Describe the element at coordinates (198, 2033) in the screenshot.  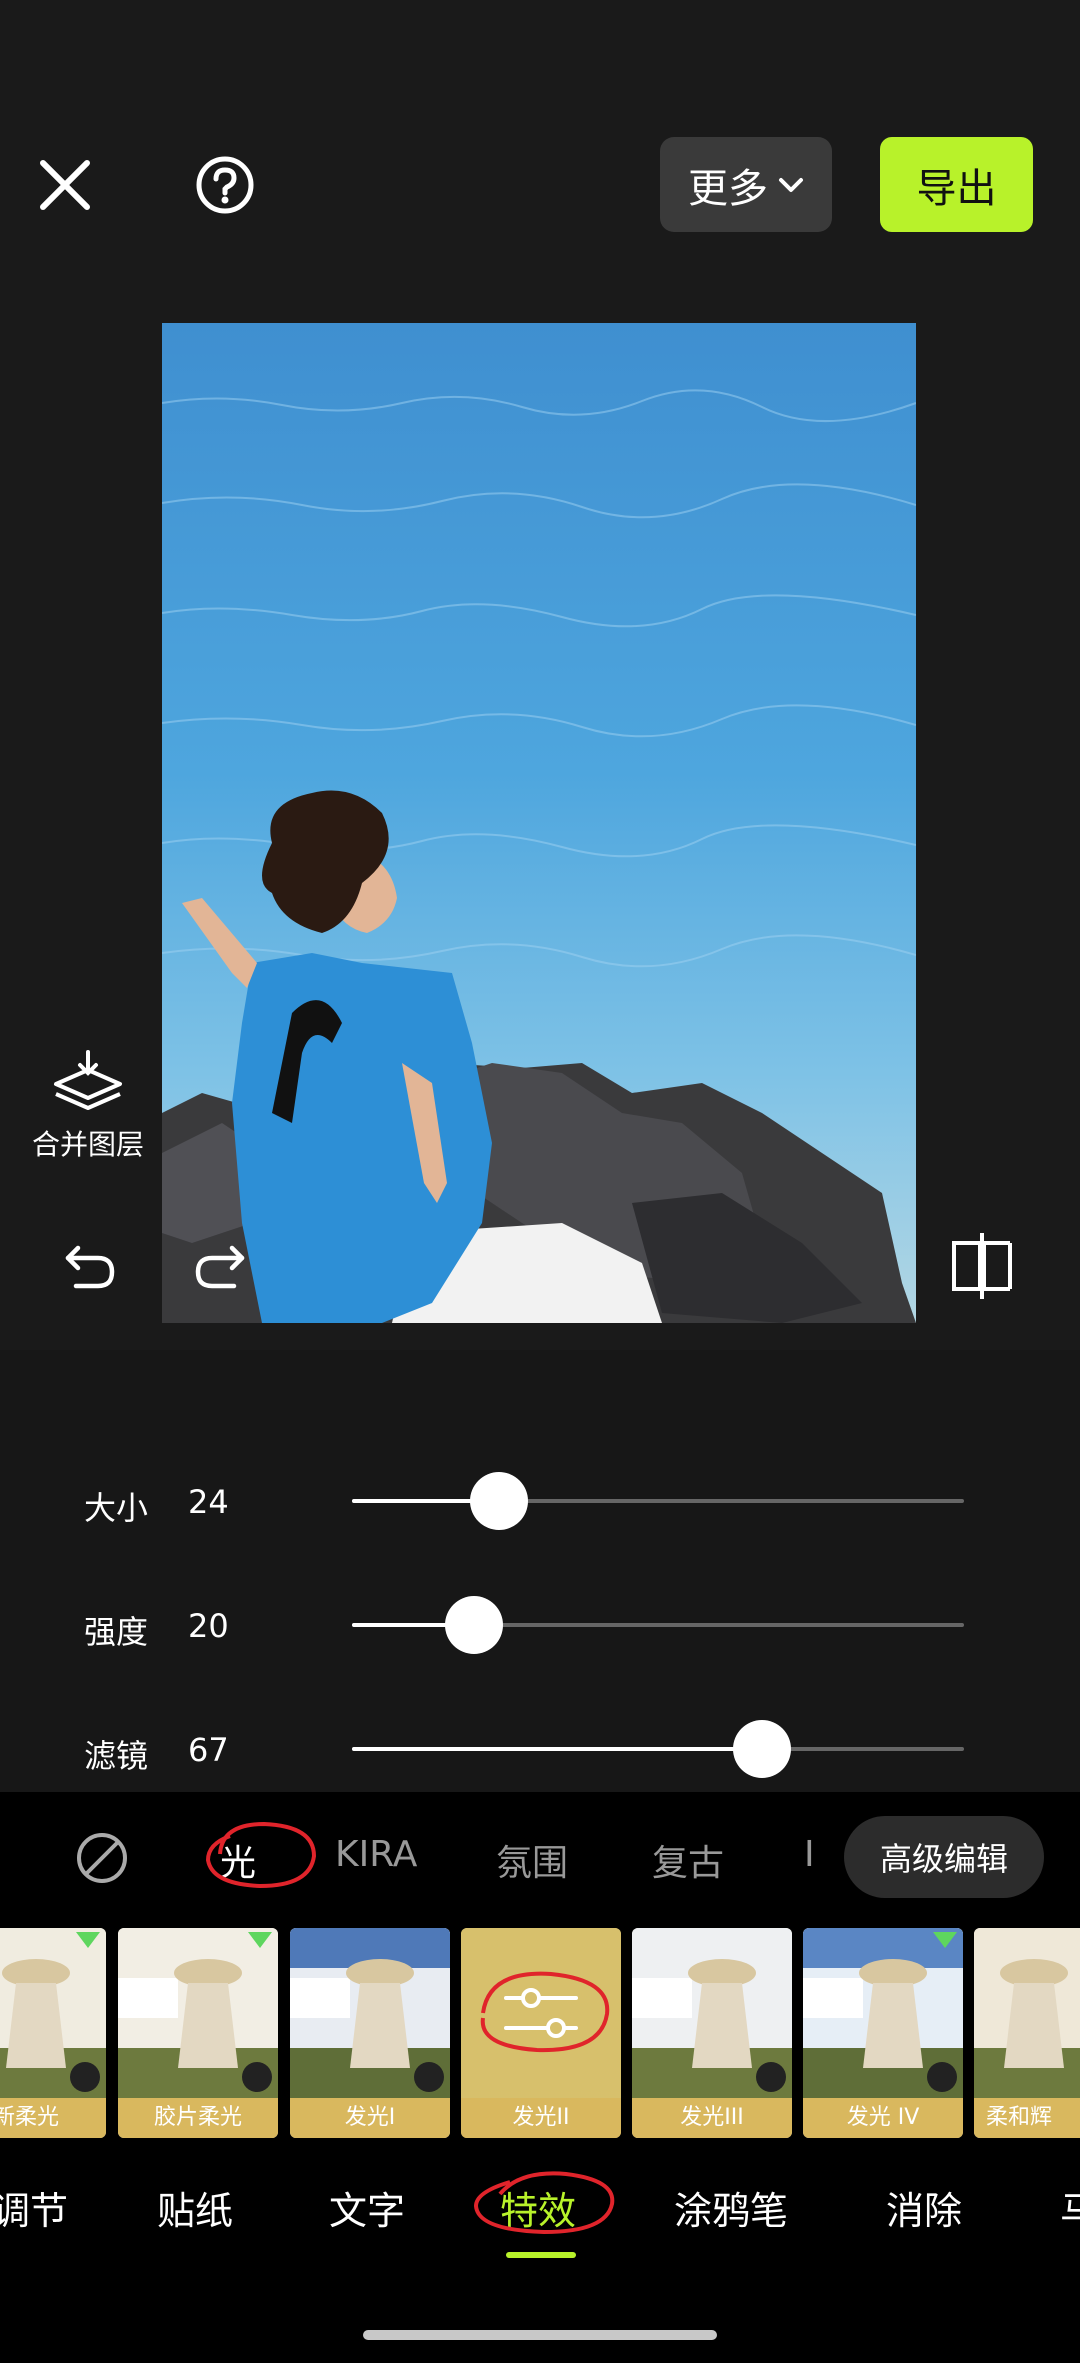
I see `effect-thumbnail: 胶片柔光` at that location.